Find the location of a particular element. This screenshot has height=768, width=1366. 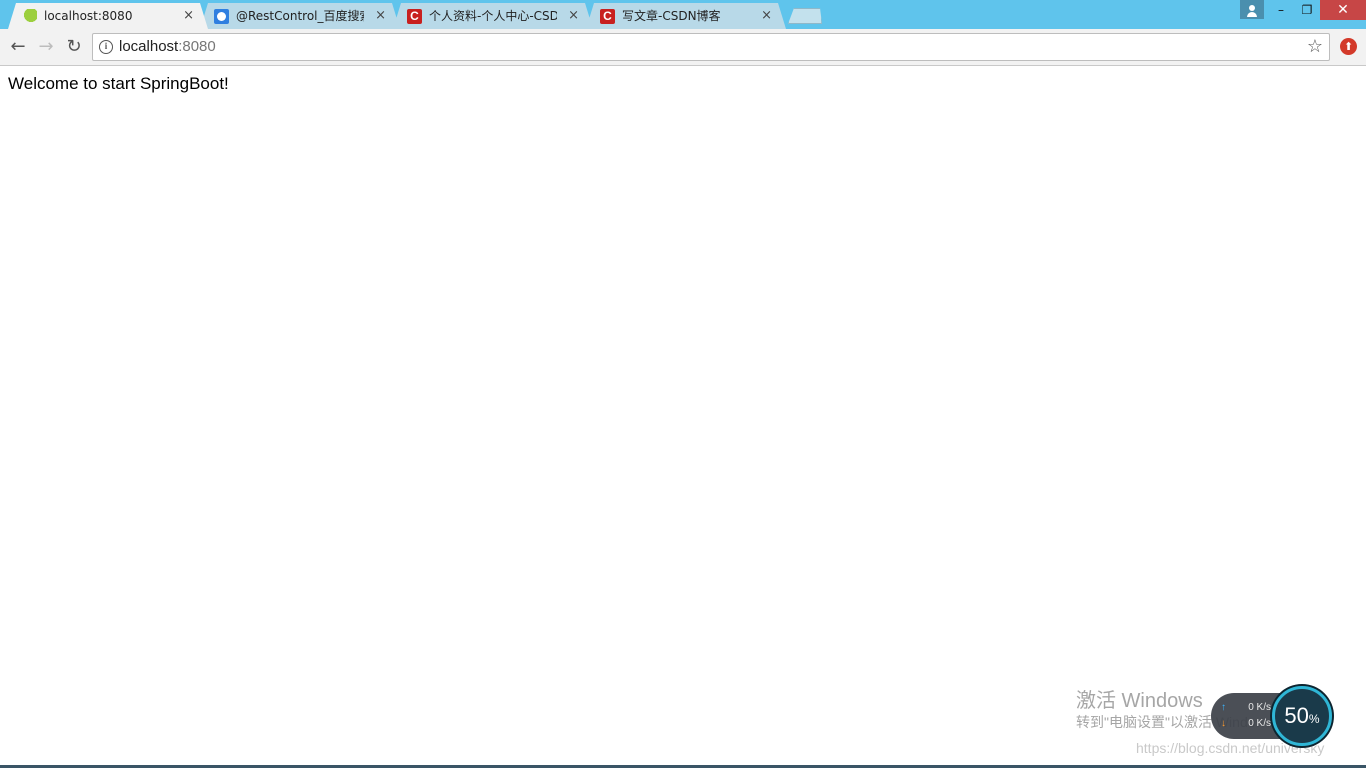

tab-localhost: localhost:8080 × is located at coordinates (108, 16).